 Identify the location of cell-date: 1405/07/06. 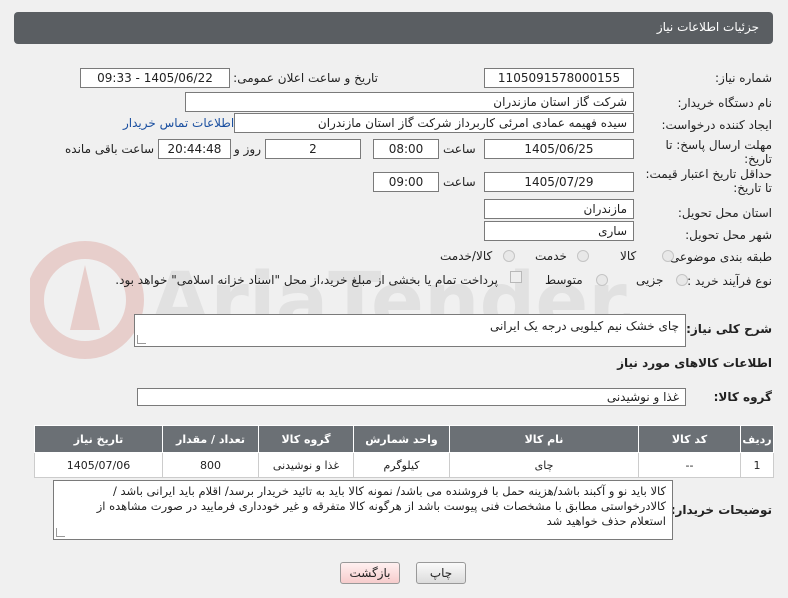
(98, 465).